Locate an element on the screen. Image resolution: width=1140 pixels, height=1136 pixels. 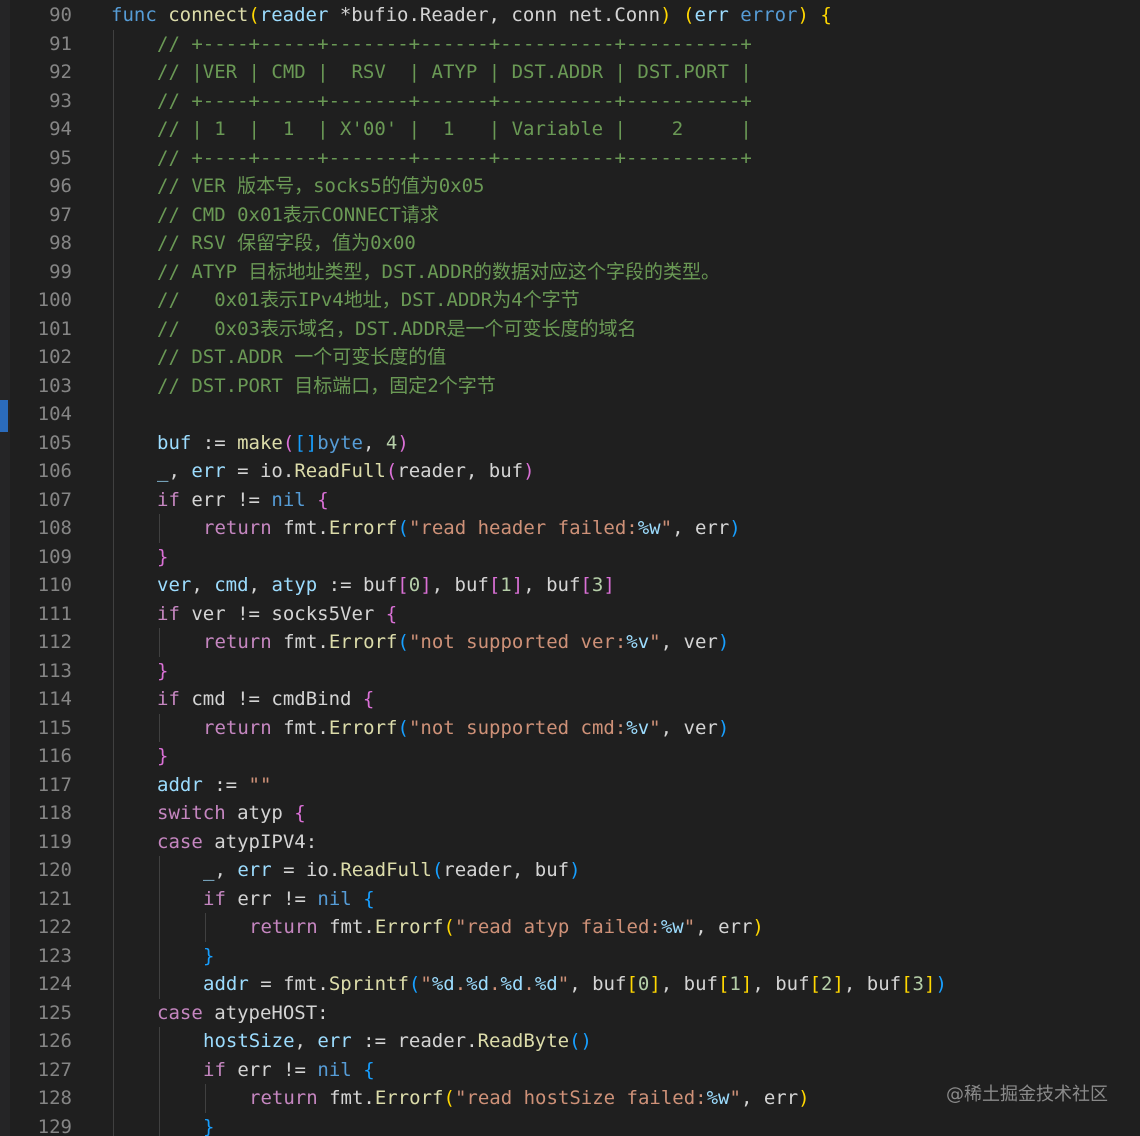
code-text: case atypeHOST: is located at coordinates (243, 1013).